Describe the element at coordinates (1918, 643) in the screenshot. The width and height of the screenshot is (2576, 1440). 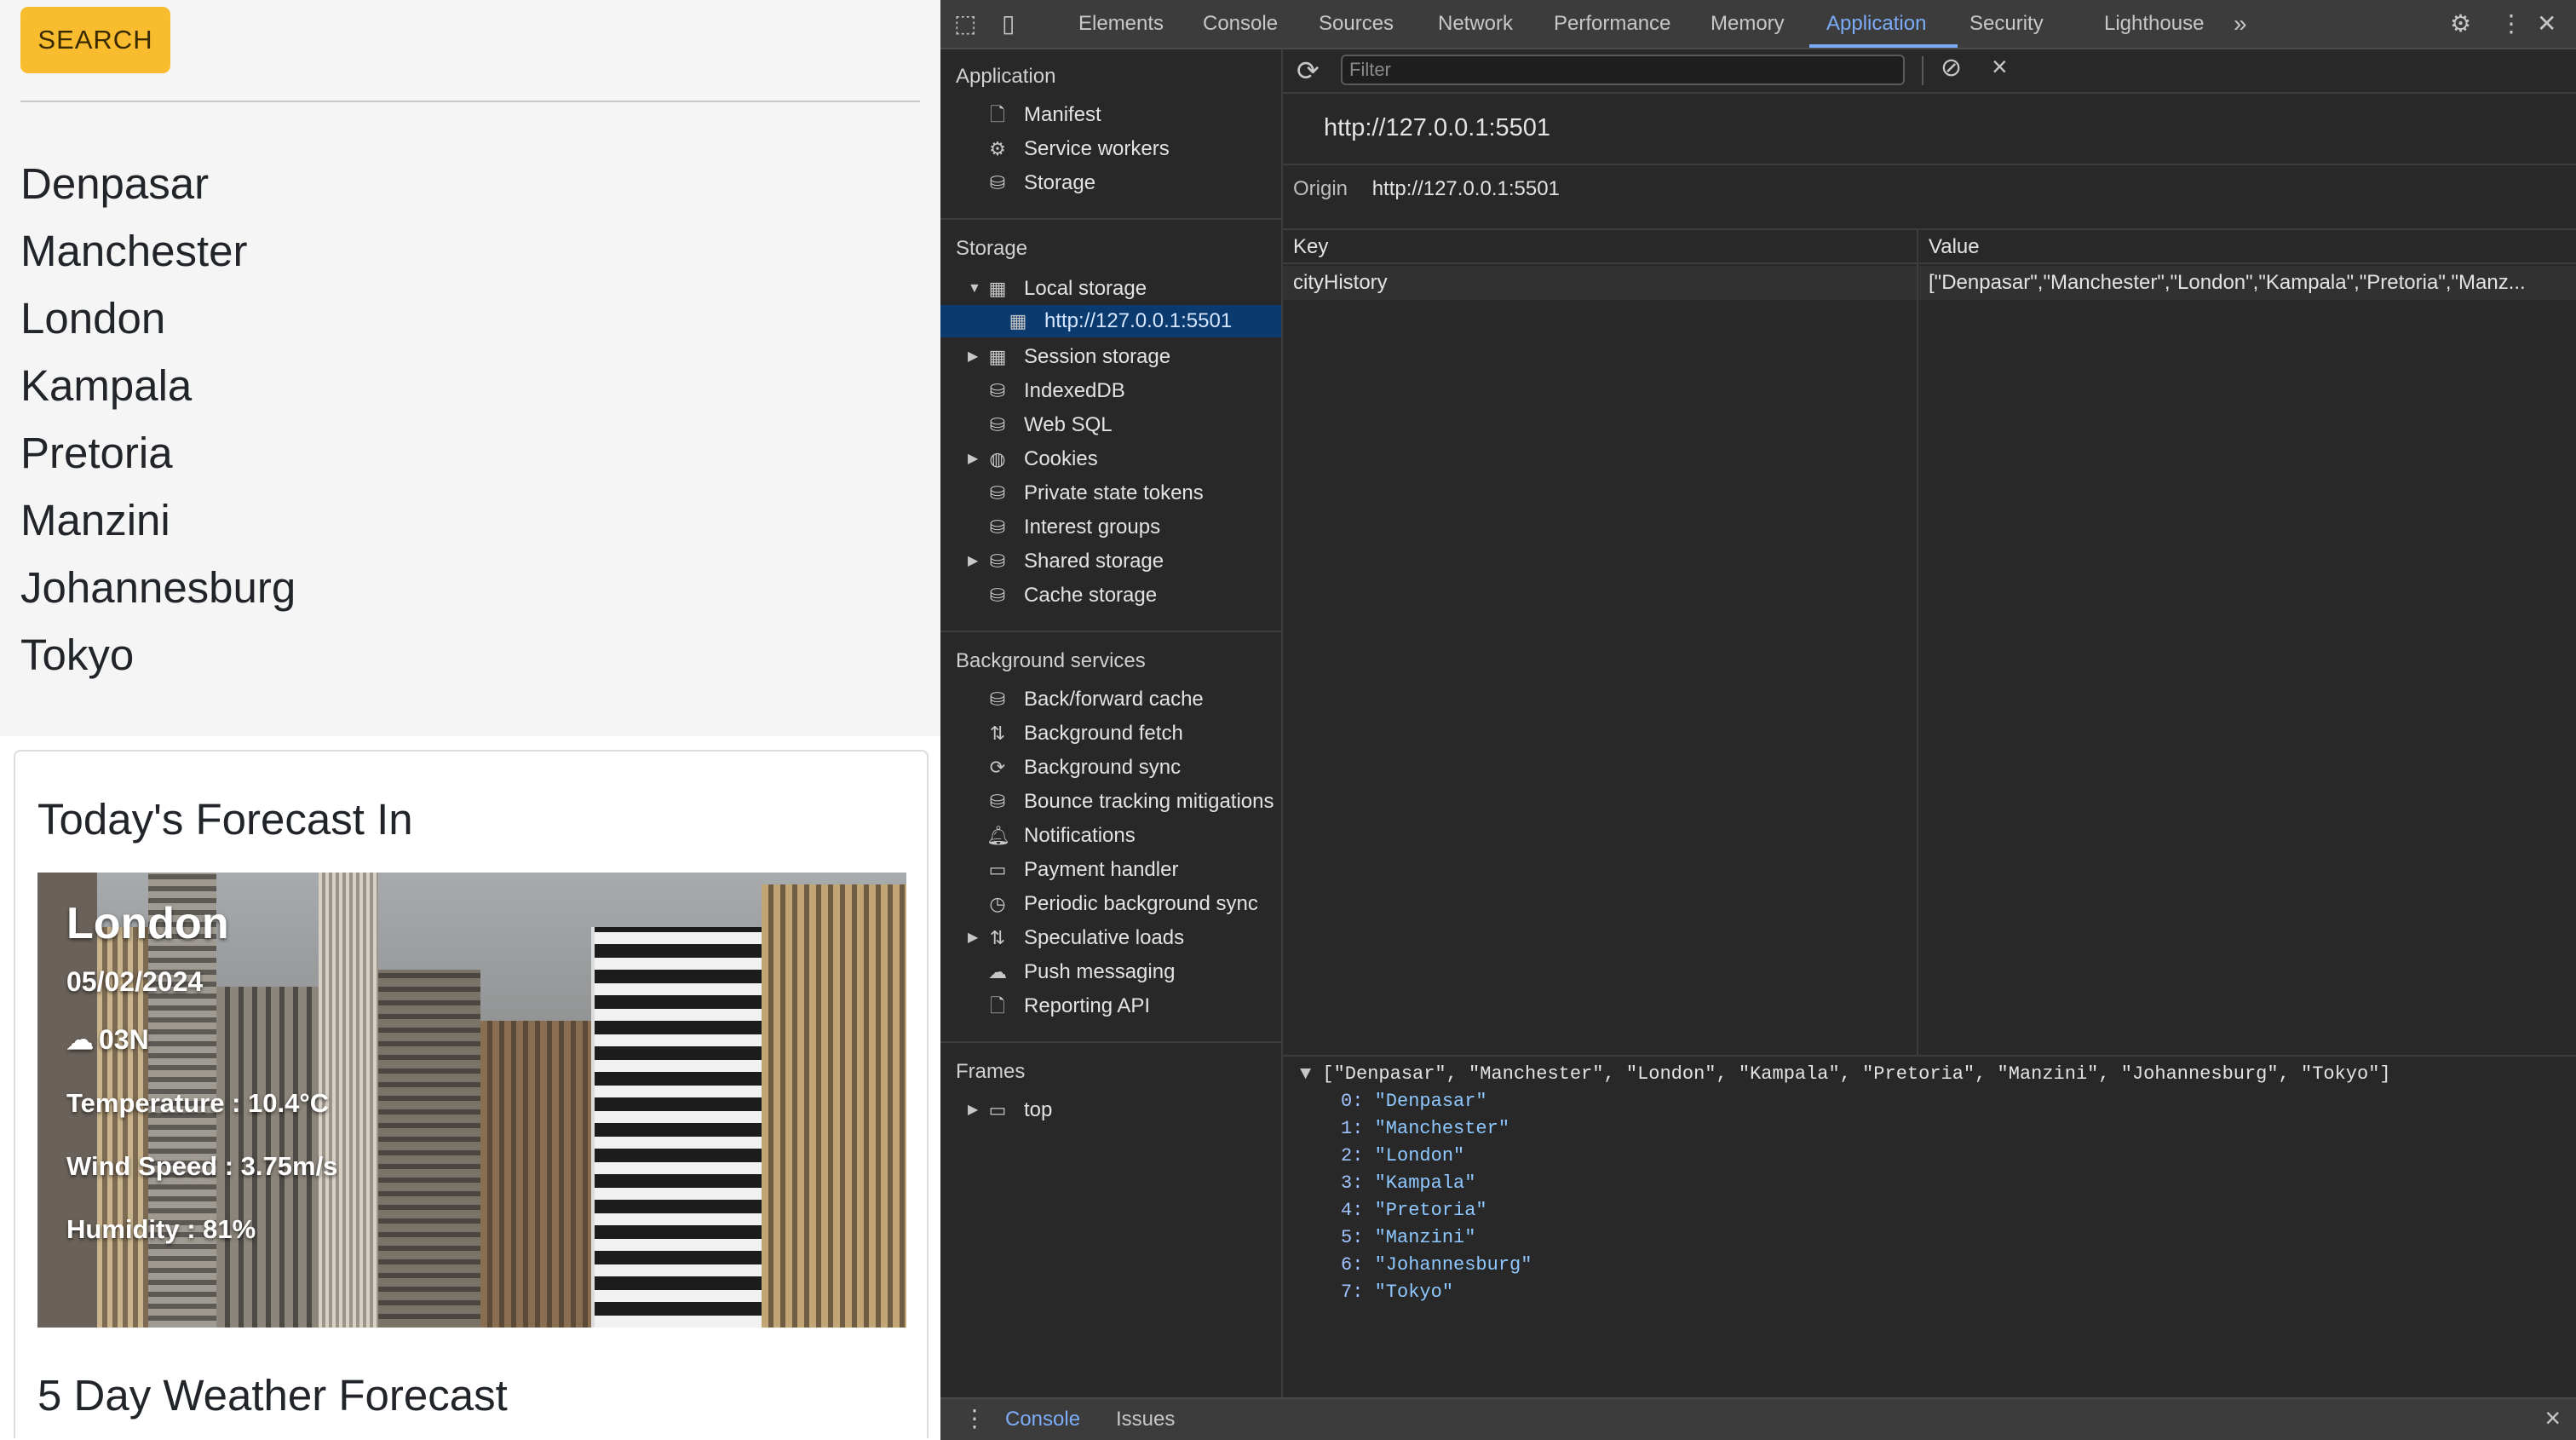
I see `column-divider` at that location.